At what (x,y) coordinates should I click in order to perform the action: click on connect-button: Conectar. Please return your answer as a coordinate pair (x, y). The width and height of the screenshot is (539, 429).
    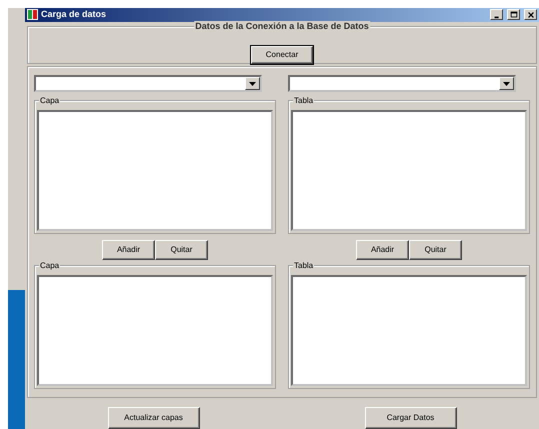
    Looking at the image, I should click on (282, 55).